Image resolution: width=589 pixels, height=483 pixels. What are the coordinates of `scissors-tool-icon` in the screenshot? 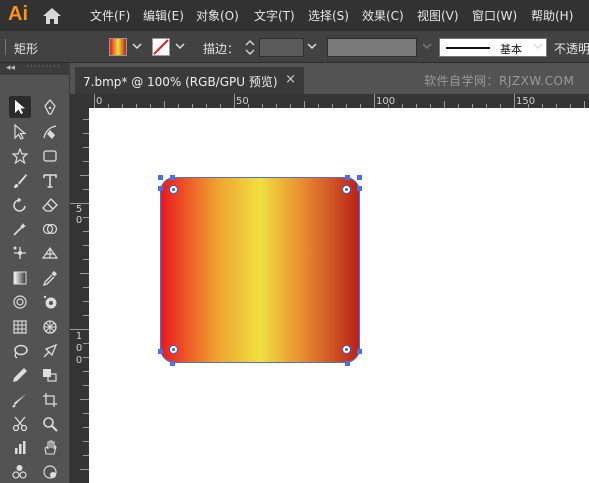 It's located at (20, 424).